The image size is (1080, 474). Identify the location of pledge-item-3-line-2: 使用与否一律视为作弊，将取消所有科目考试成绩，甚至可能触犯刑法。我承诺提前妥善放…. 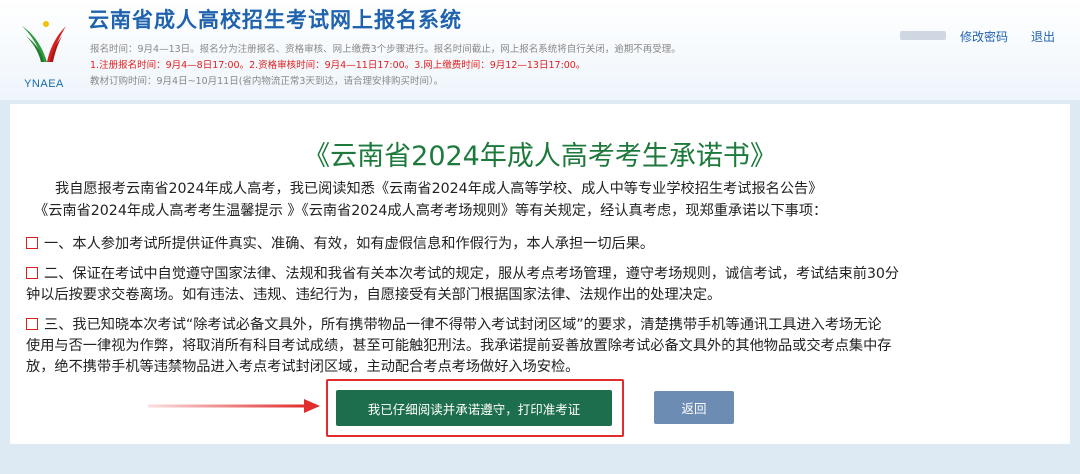
(459, 346).